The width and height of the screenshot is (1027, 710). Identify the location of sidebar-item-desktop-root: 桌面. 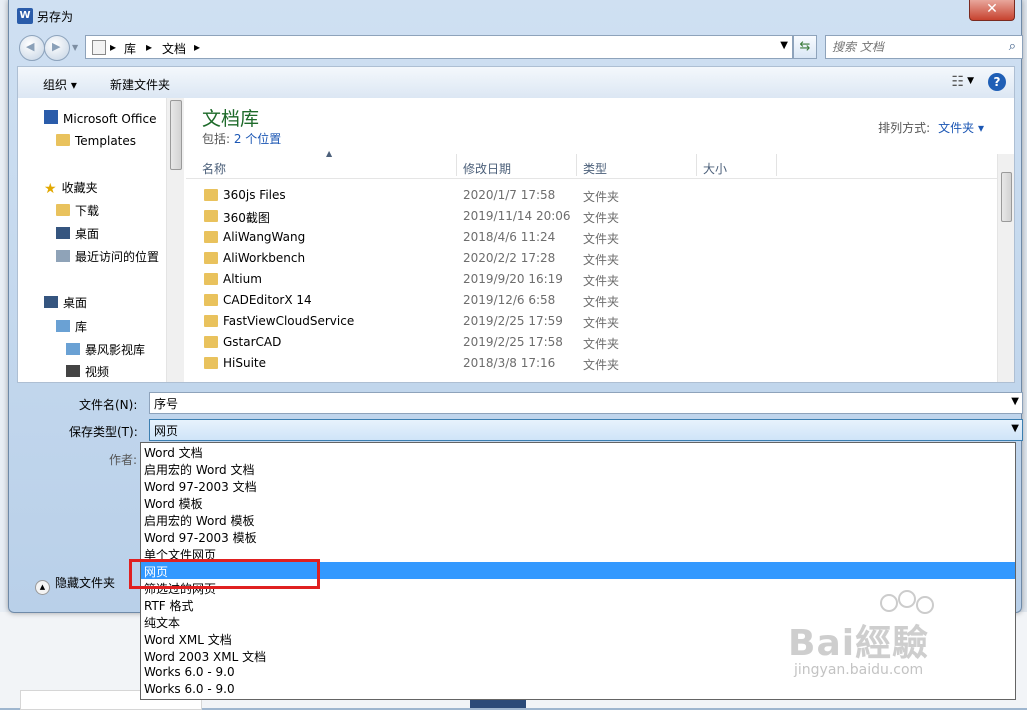
(65, 302).